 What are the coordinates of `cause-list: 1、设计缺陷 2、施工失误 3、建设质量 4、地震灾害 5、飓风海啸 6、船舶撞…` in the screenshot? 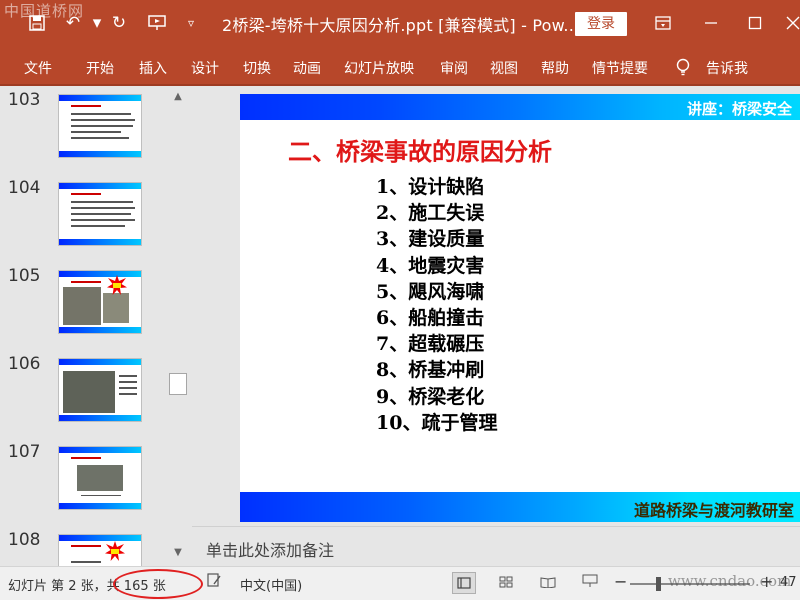 It's located at (436, 305).